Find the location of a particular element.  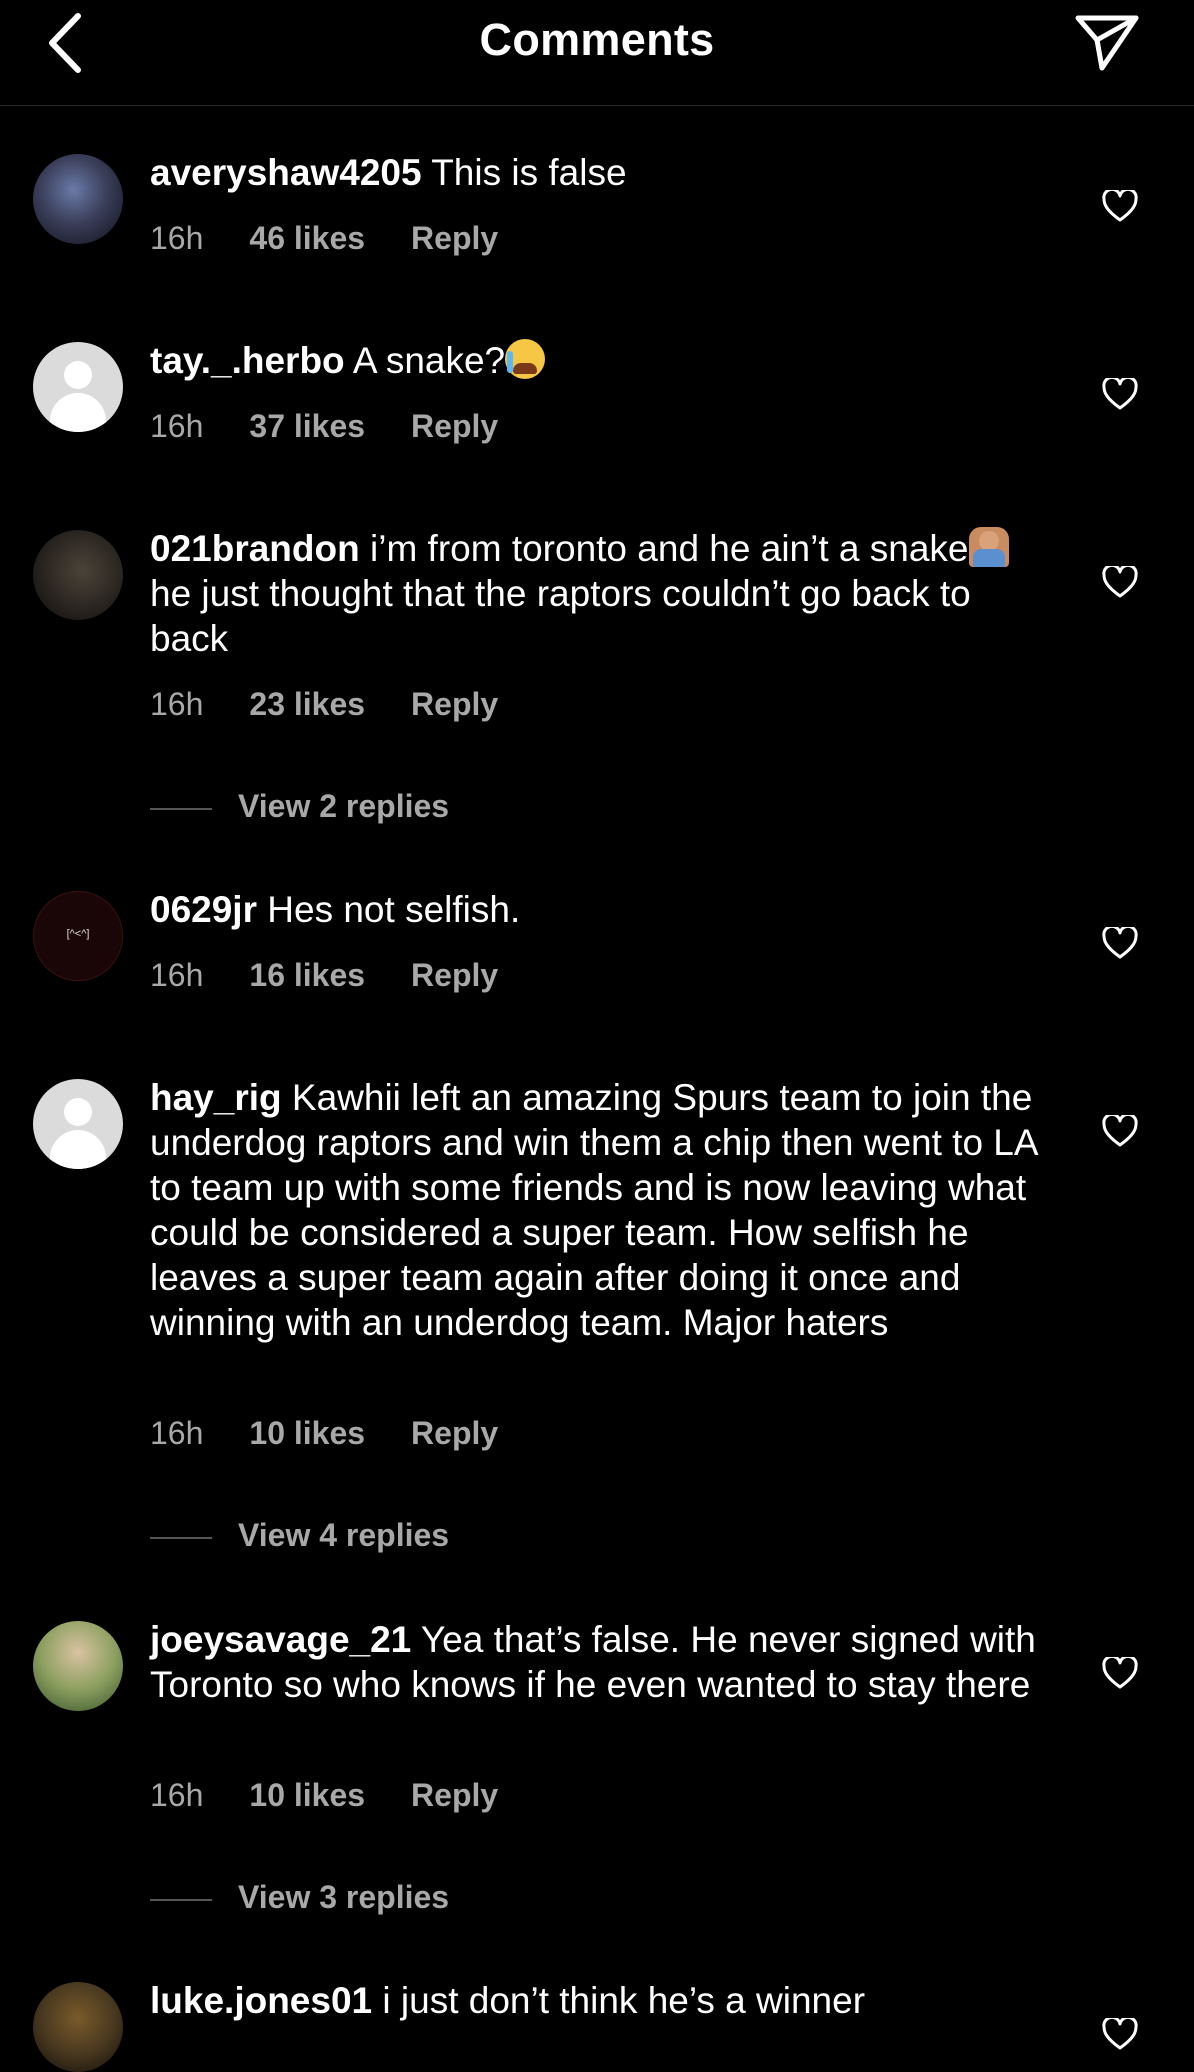

comment-username: 021brandon is located at coordinates (255, 548).